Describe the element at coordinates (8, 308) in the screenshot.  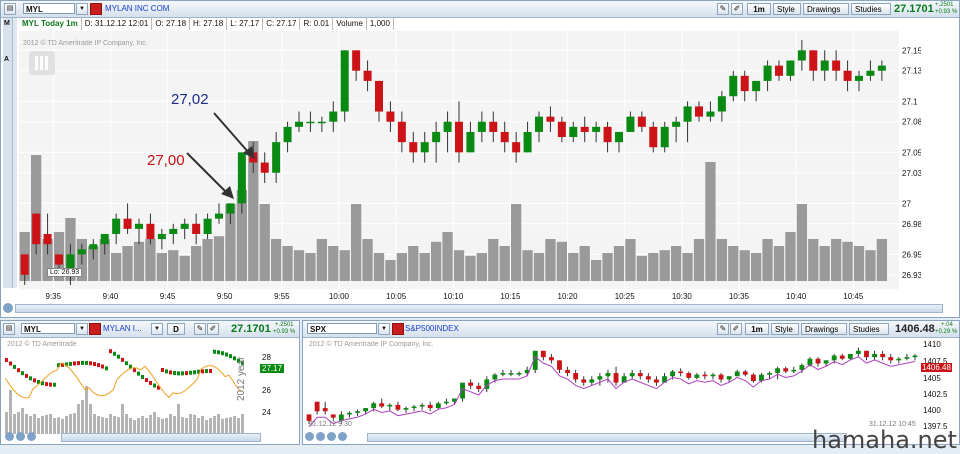
I see `zoom-in-icon` at that location.